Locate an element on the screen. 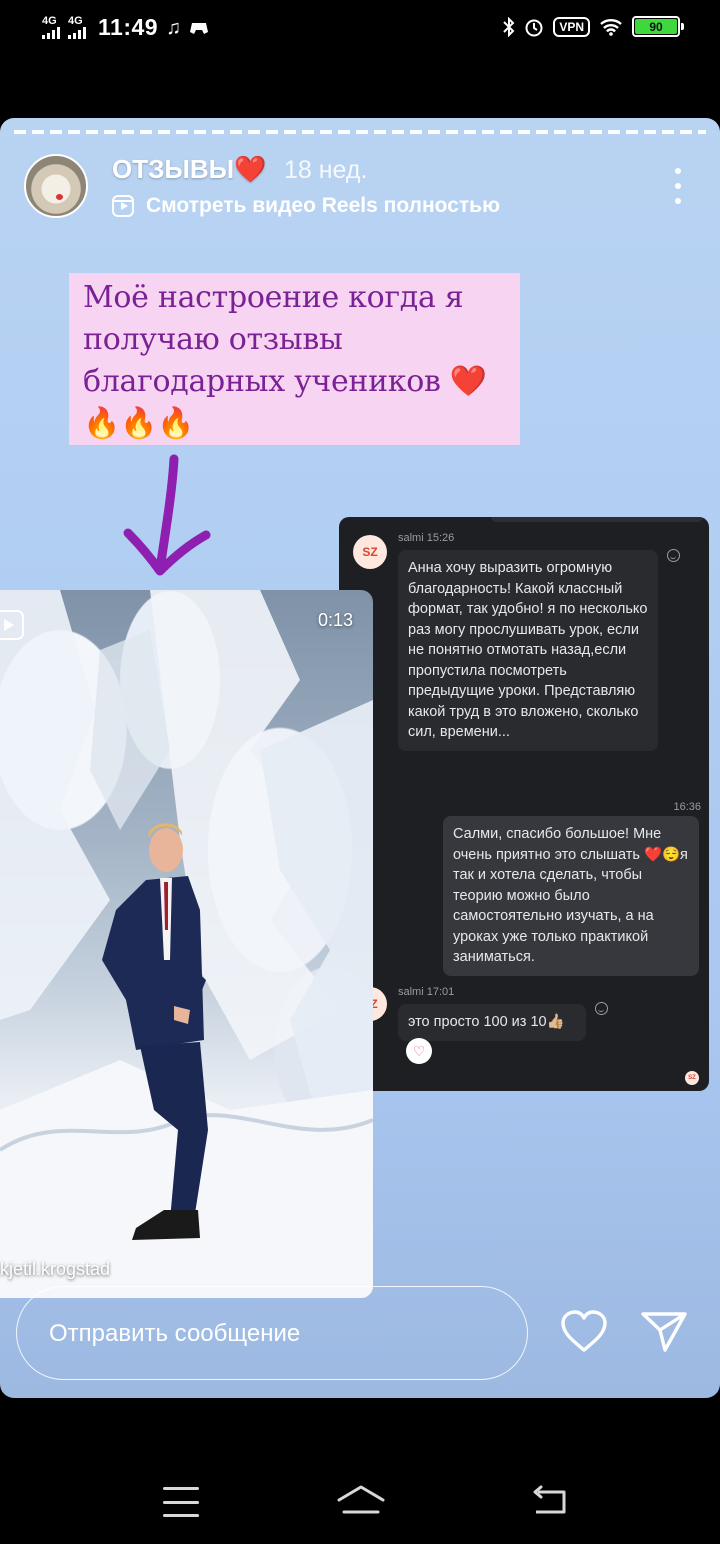  send-message-input: Отправить сообщение is located at coordinates (272, 1333).